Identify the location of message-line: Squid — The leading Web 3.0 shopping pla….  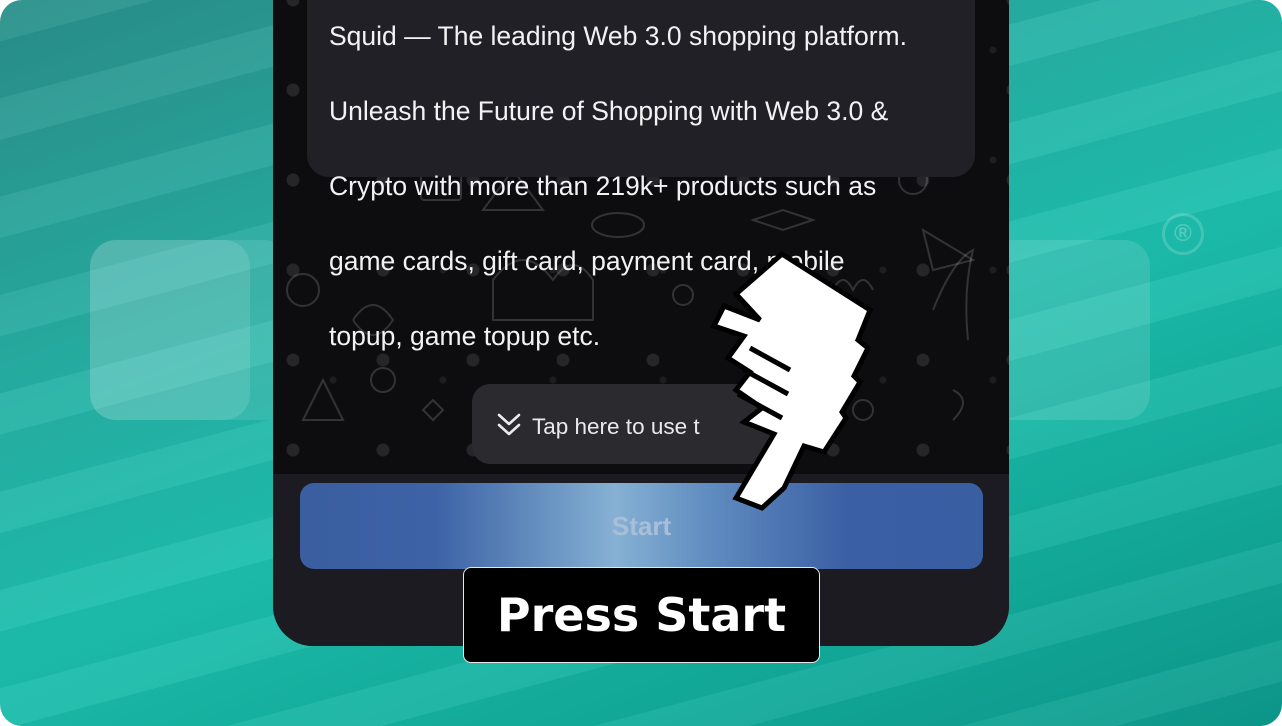
(618, 35).